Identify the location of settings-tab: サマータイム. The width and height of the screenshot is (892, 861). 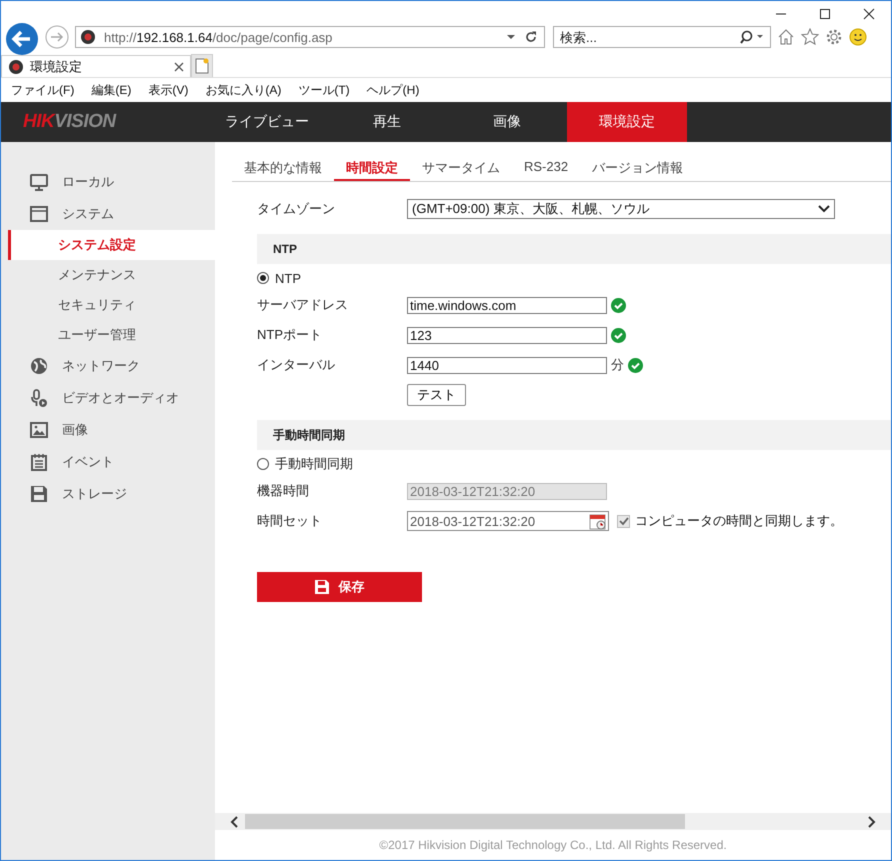
(461, 168).